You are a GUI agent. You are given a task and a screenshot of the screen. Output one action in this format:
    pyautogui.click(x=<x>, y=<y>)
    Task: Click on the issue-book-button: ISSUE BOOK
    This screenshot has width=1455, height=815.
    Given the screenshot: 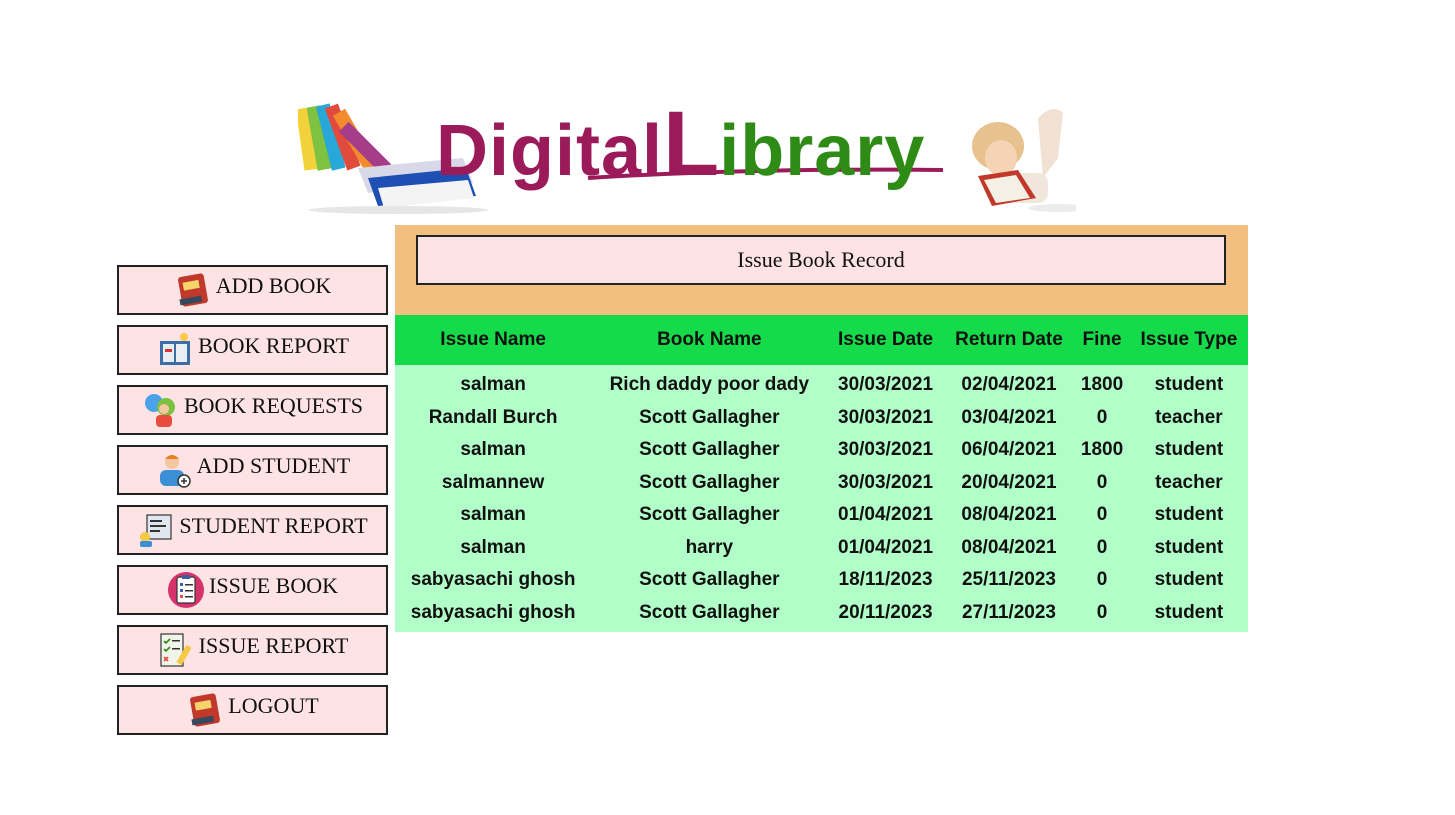 What is the action you would take?
    pyautogui.click(x=252, y=590)
    